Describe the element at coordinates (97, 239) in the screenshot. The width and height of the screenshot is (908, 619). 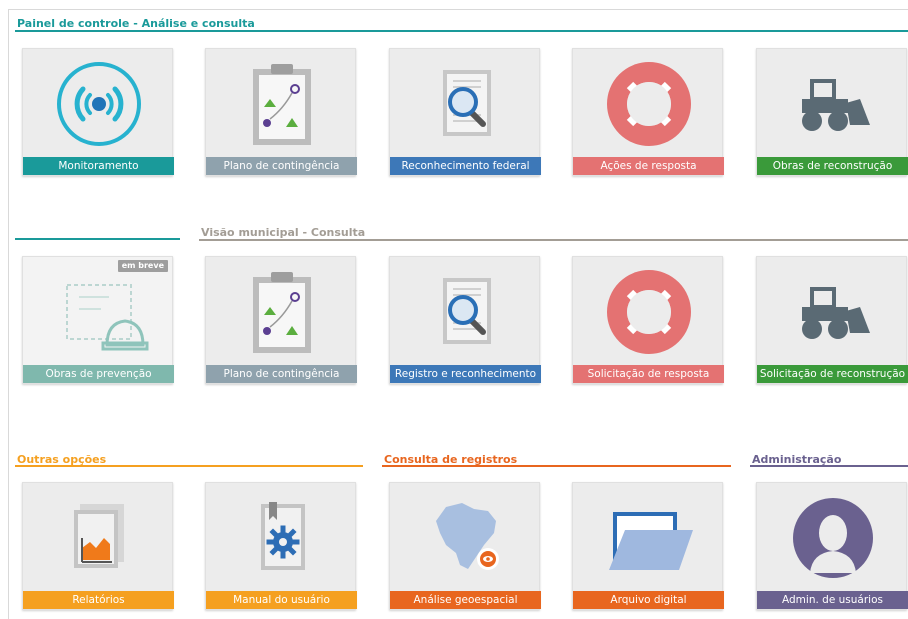
I see `section-line-left-accent` at that location.